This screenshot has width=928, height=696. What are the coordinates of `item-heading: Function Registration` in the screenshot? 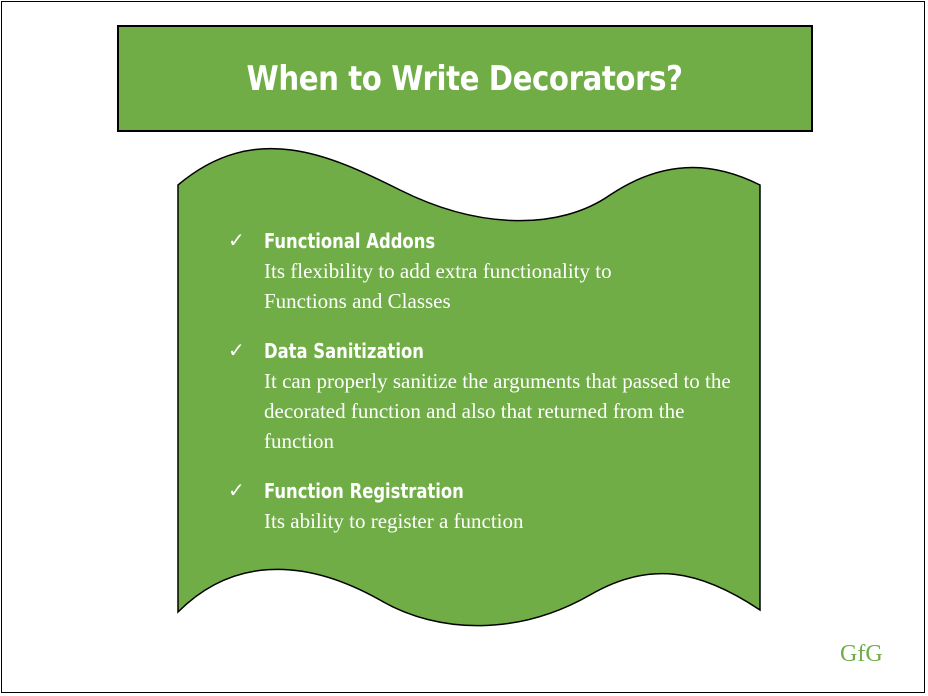 It's located at (364, 491).